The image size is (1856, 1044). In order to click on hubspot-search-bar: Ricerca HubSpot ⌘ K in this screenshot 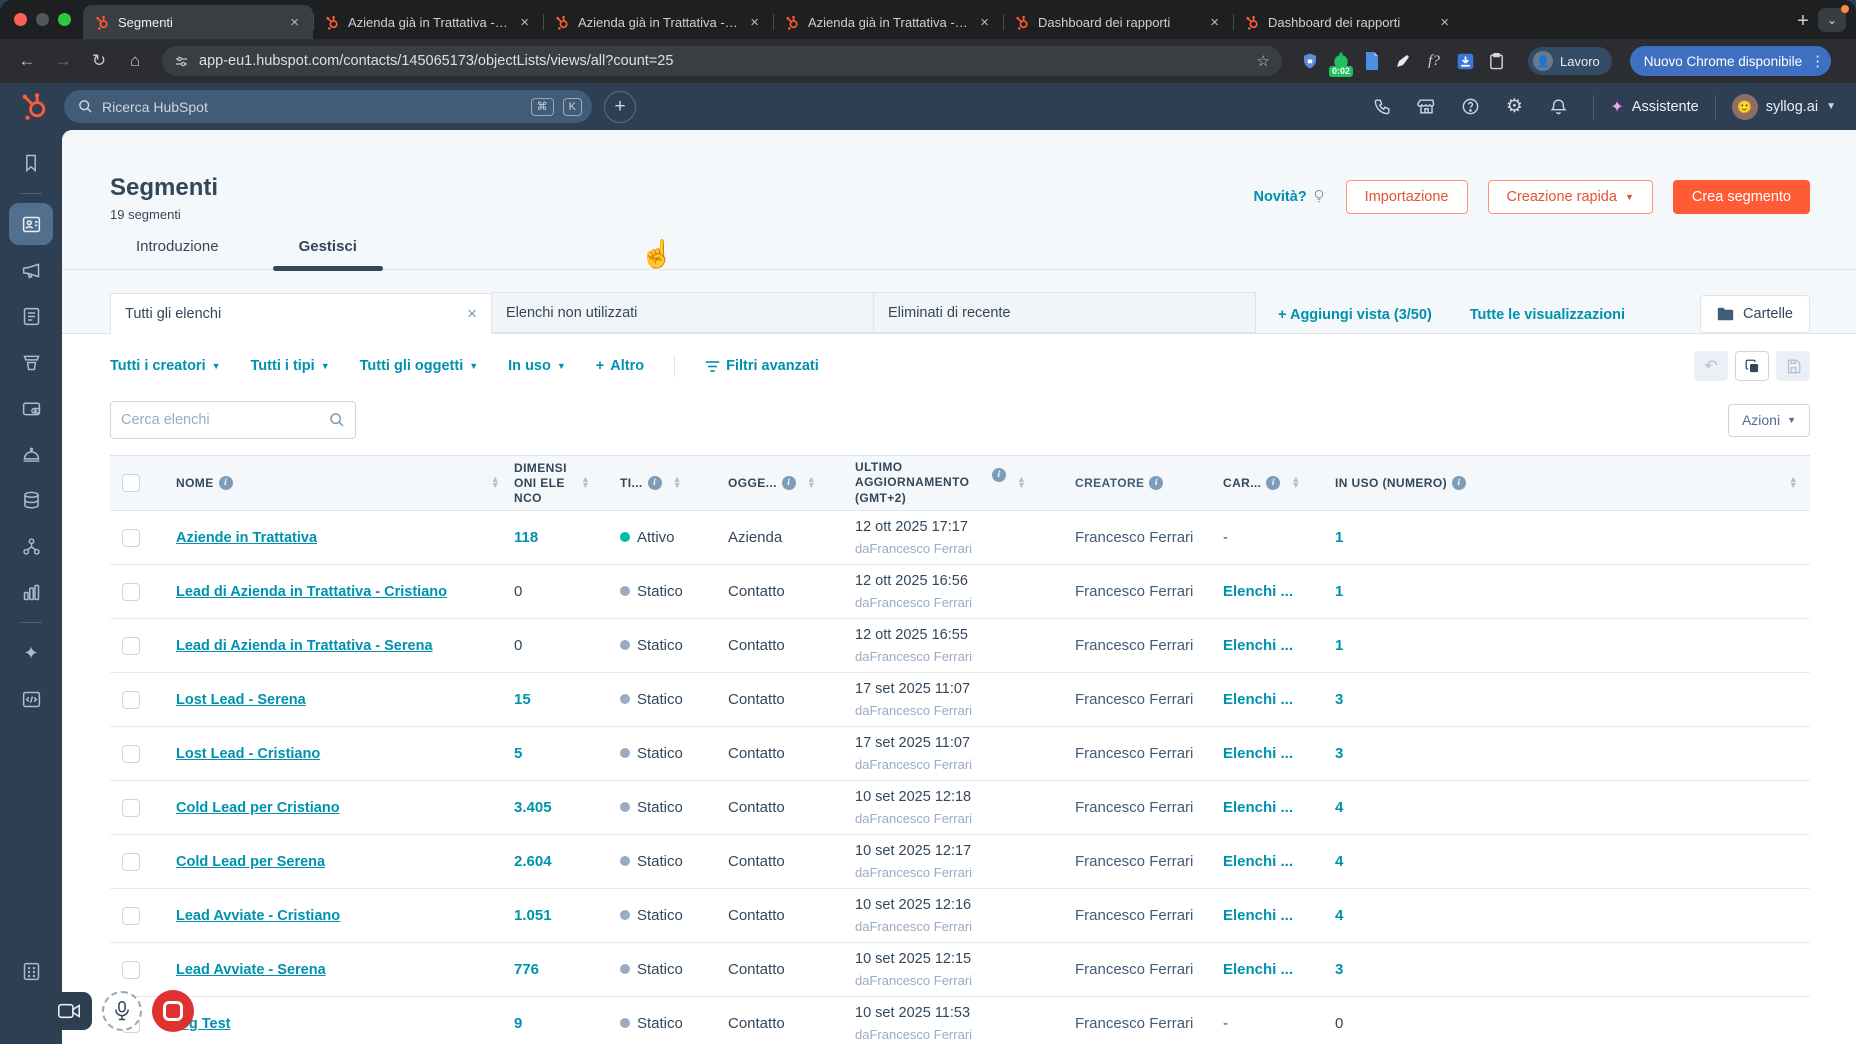, I will do `click(328, 106)`.